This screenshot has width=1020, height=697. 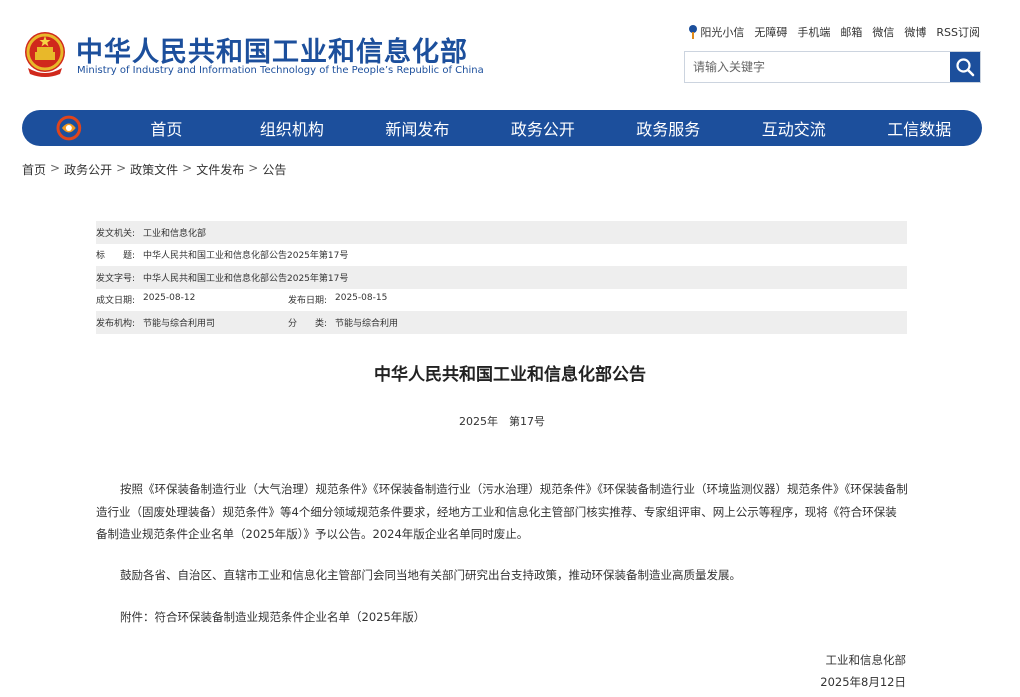 What do you see at coordinates (116, 256) in the screenshot?
I see `info-label: 标 题:` at bounding box center [116, 256].